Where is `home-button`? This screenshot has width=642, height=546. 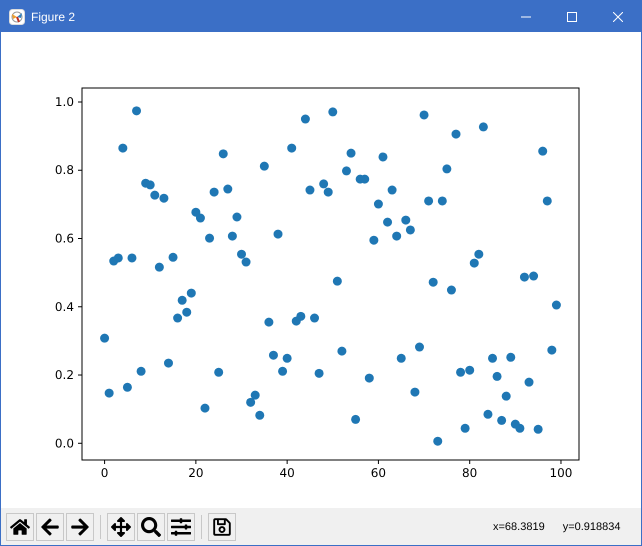 home-button is located at coordinates (20, 526).